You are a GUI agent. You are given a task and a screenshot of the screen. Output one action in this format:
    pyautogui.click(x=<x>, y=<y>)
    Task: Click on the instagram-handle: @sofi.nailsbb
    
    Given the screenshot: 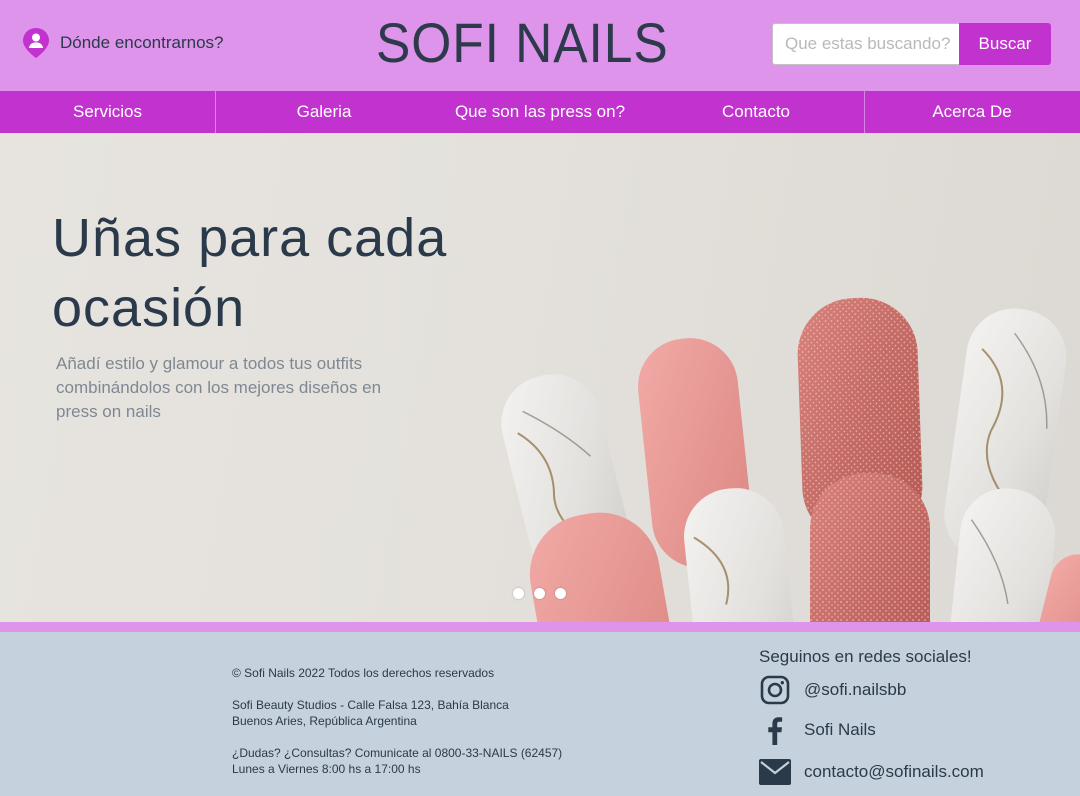 What is the action you would take?
    pyautogui.click(x=855, y=689)
    